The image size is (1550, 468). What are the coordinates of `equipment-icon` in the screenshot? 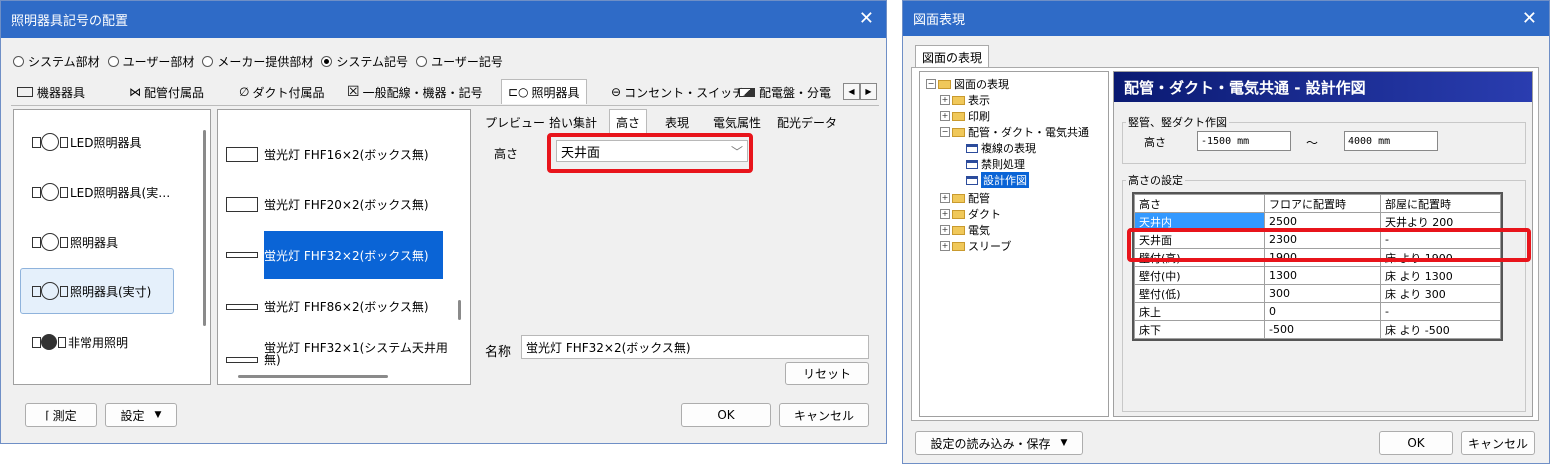 It's located at (25, 92).